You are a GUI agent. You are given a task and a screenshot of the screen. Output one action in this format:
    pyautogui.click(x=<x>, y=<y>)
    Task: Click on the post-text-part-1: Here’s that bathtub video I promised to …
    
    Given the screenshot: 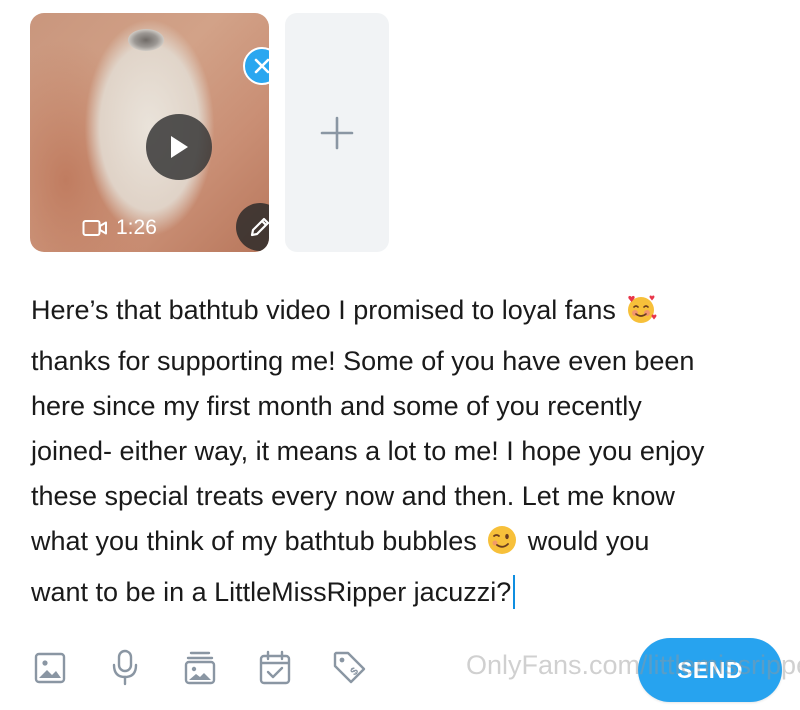 What is the action you would take?
    pyautogui.click(x=327, y=310)
    